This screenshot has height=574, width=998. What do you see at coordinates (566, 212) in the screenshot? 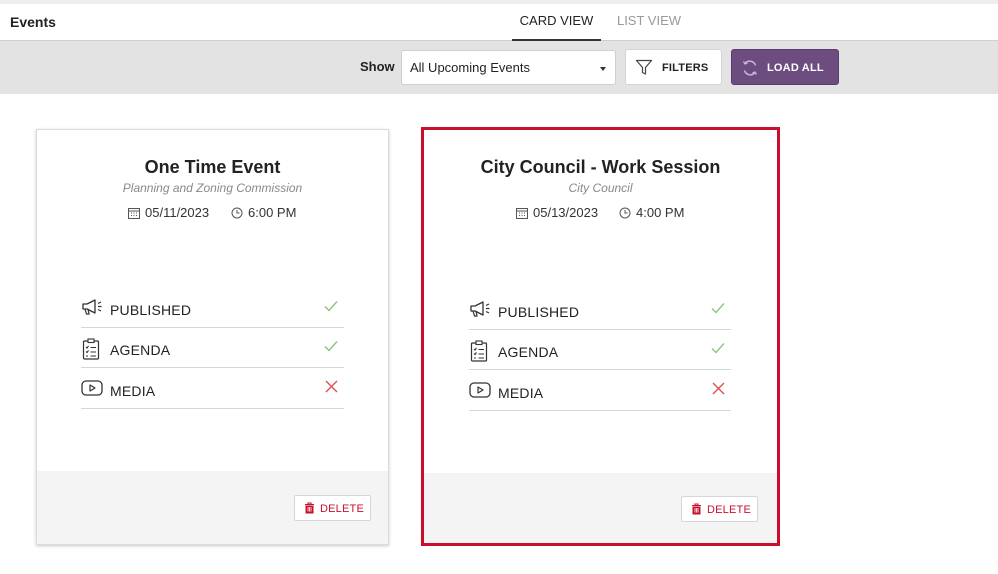
I see `event-date-text: 05/13/2023` at bounding box center [566, 212].